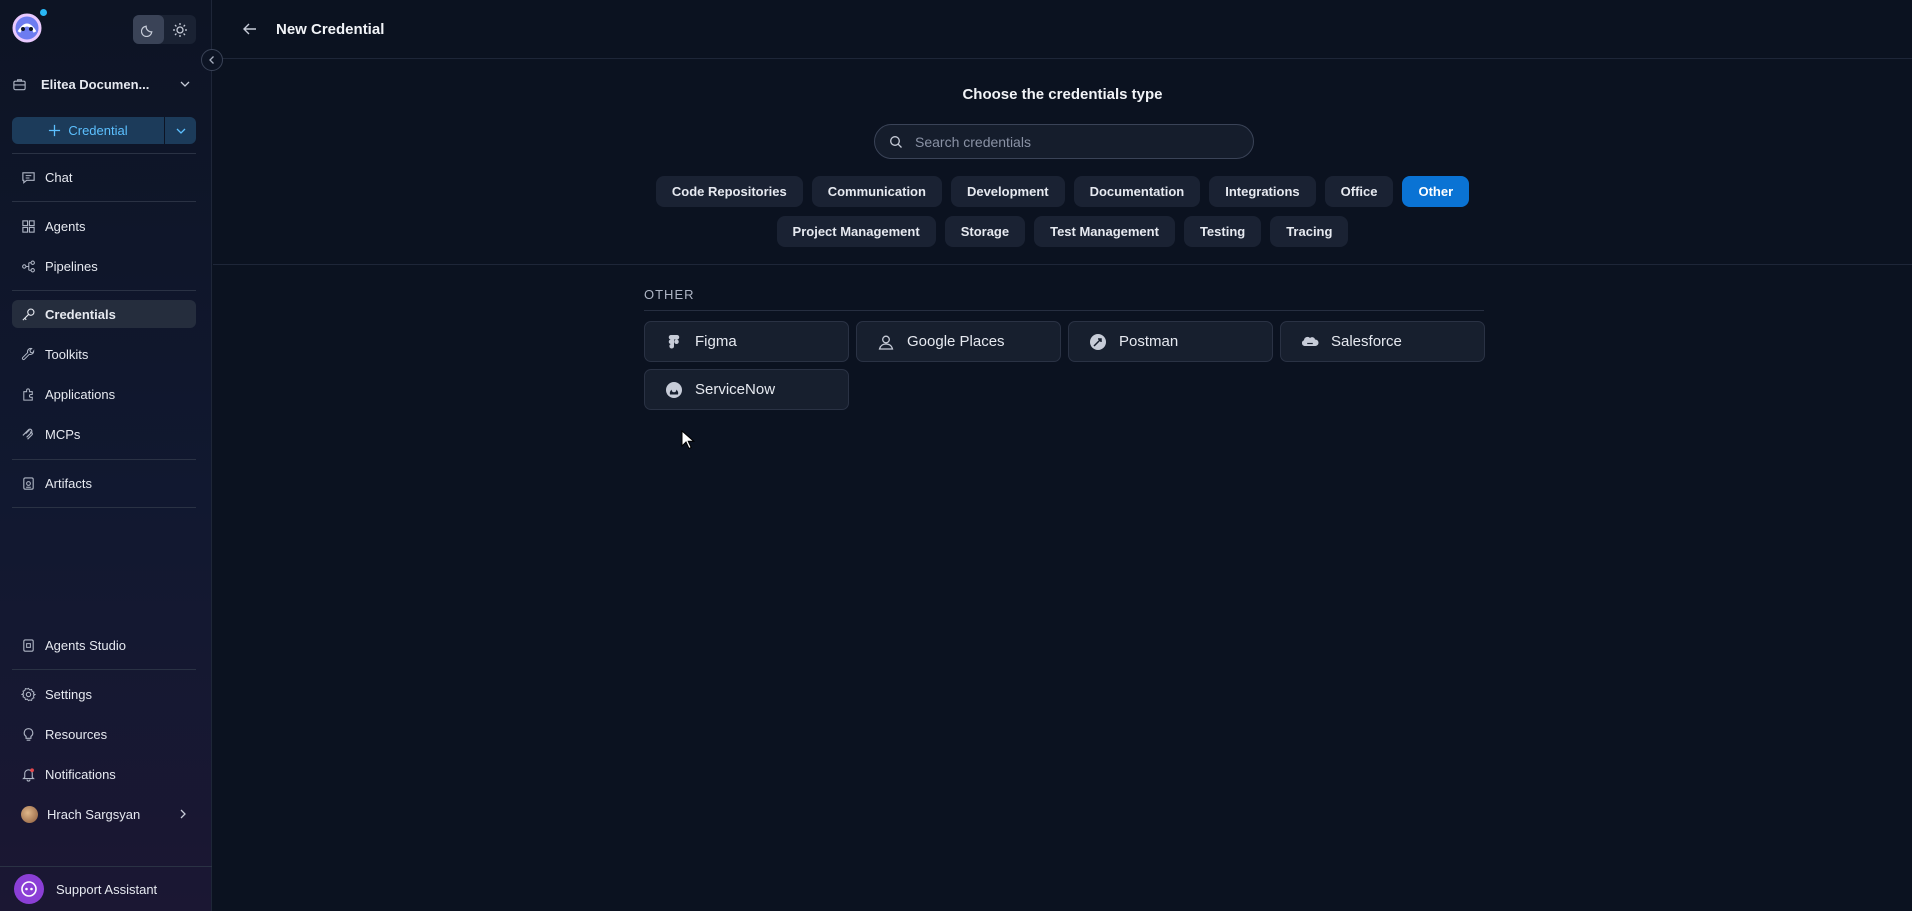  What do you see at coordinates (80, 314) in the screenshot?
I see `sidebar-item-label: Credentials` at bounding box center [80, 314].